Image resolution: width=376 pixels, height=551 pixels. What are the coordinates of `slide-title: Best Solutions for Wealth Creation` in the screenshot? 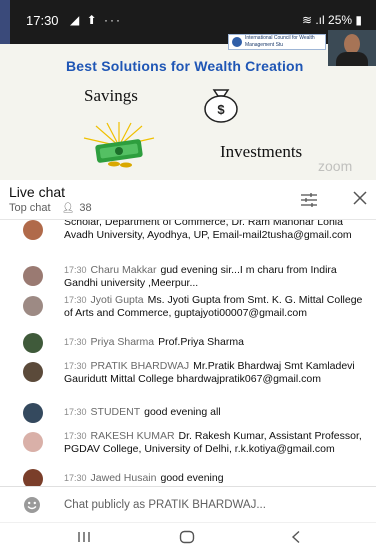 It's located at (185, 66).